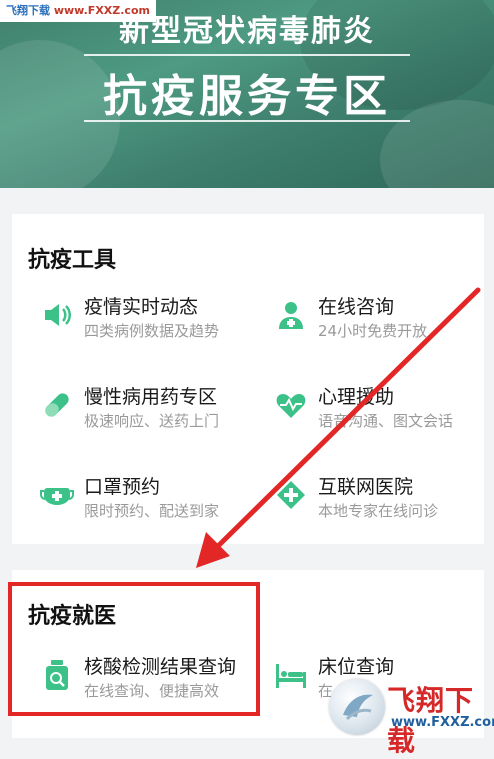 The height and width of the screenshot is (759, 494). I want to click on bottom-watermark: 飞翔下载 www.FXXZ.com, so click(409, 715).